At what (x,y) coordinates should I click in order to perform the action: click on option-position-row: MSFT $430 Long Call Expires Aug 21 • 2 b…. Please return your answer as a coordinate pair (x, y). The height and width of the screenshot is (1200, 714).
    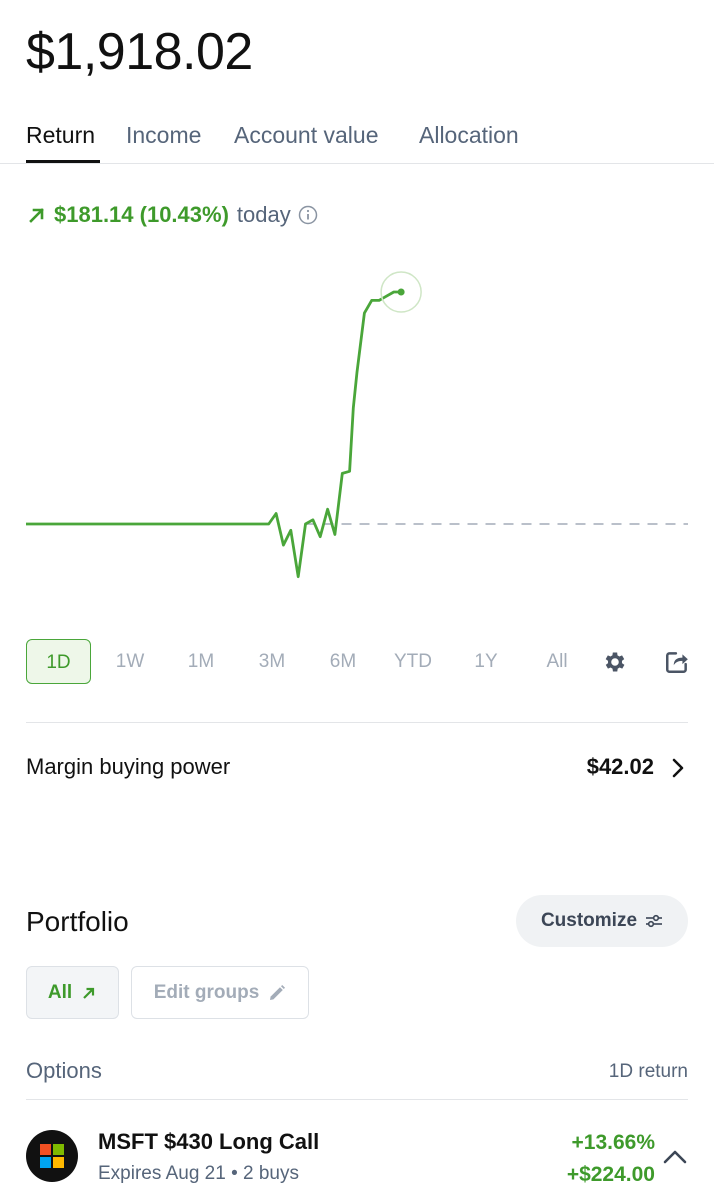
    Looking at the image, I should click on (357, 1160).